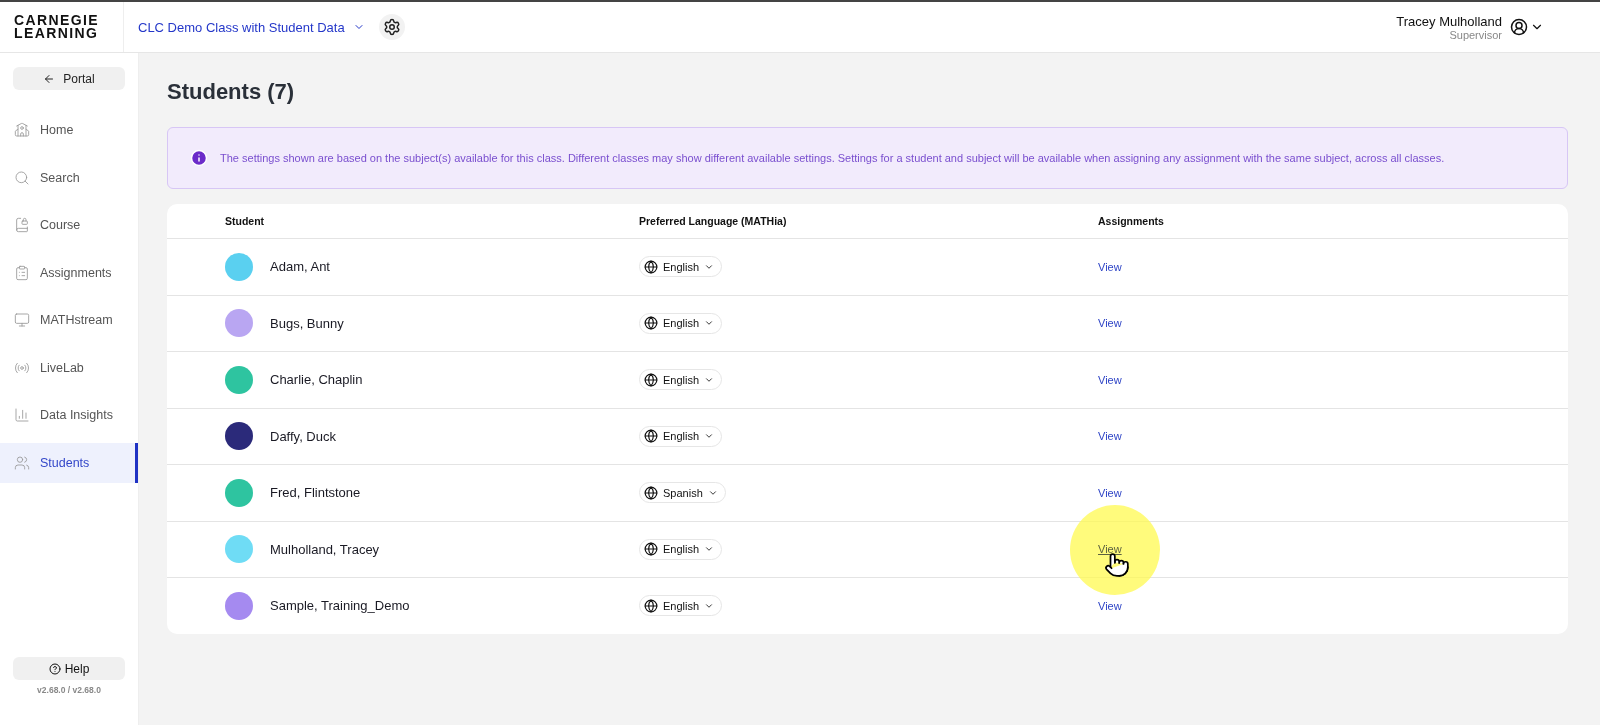 The height and width of the screenshot is (725, 1600). I want to click on info-message: The settings shown are based on the subject(s) available for this class. Different classes may show different available settings. Settings for a student and subject will be available when assigning any assignment with the same subject, across all classes., so click(832, 158).